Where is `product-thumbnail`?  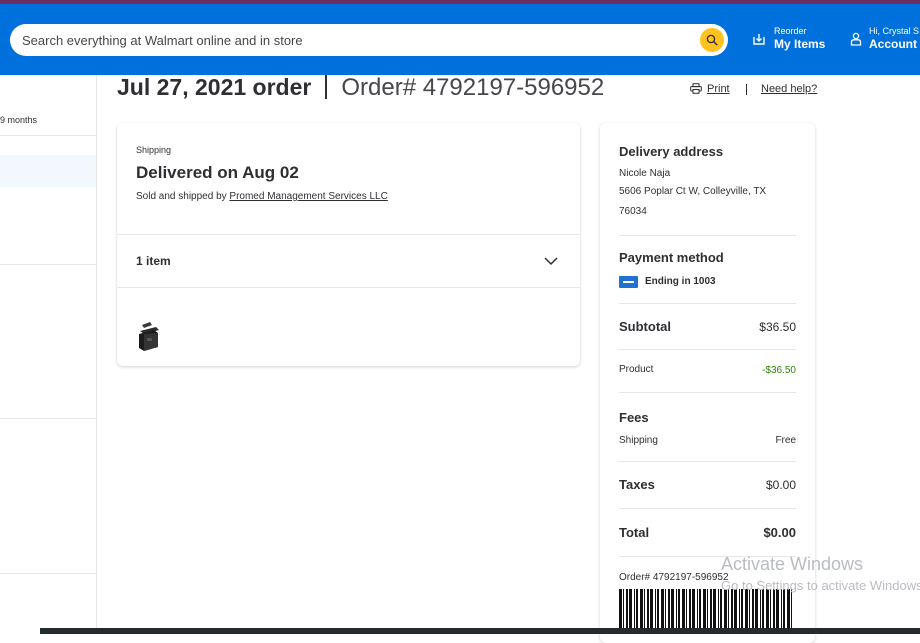 product-thumbnail is located at coordinates (149, 337).